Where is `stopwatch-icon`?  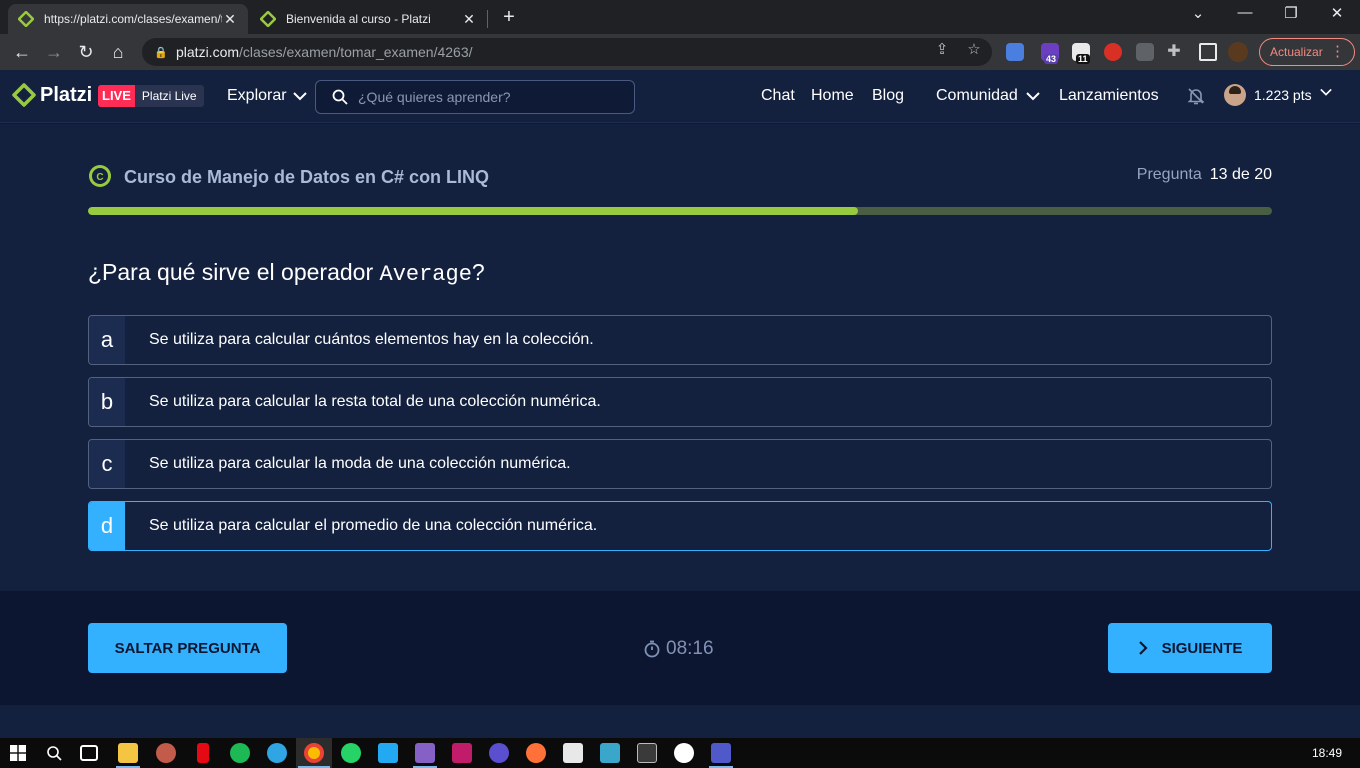
stopwatch-icon is located at coordinates (652, 649).